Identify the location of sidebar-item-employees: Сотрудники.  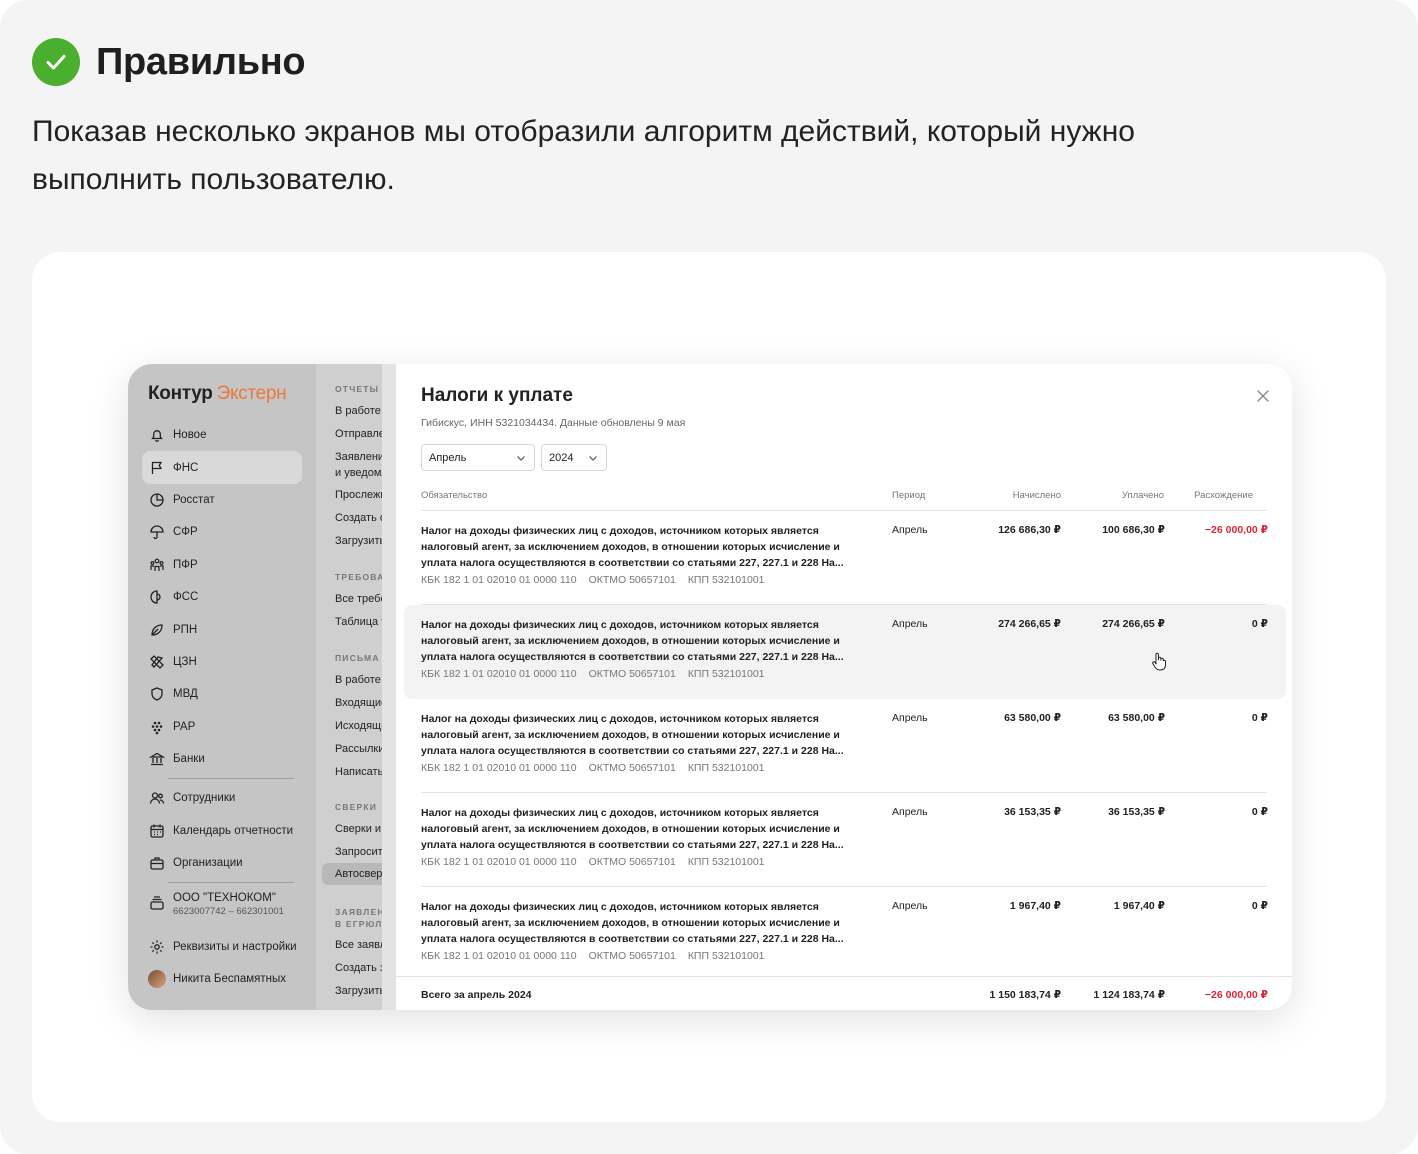
(222, 798).